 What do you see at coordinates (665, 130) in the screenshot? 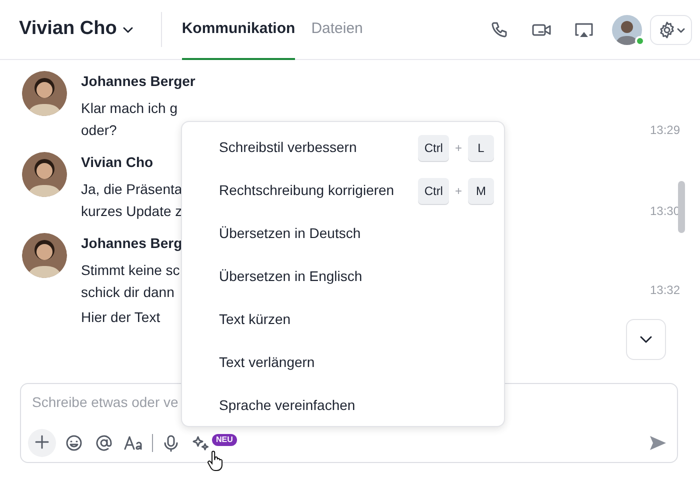
I see `timestamp: 13:29` at bounding box center [665, 130].